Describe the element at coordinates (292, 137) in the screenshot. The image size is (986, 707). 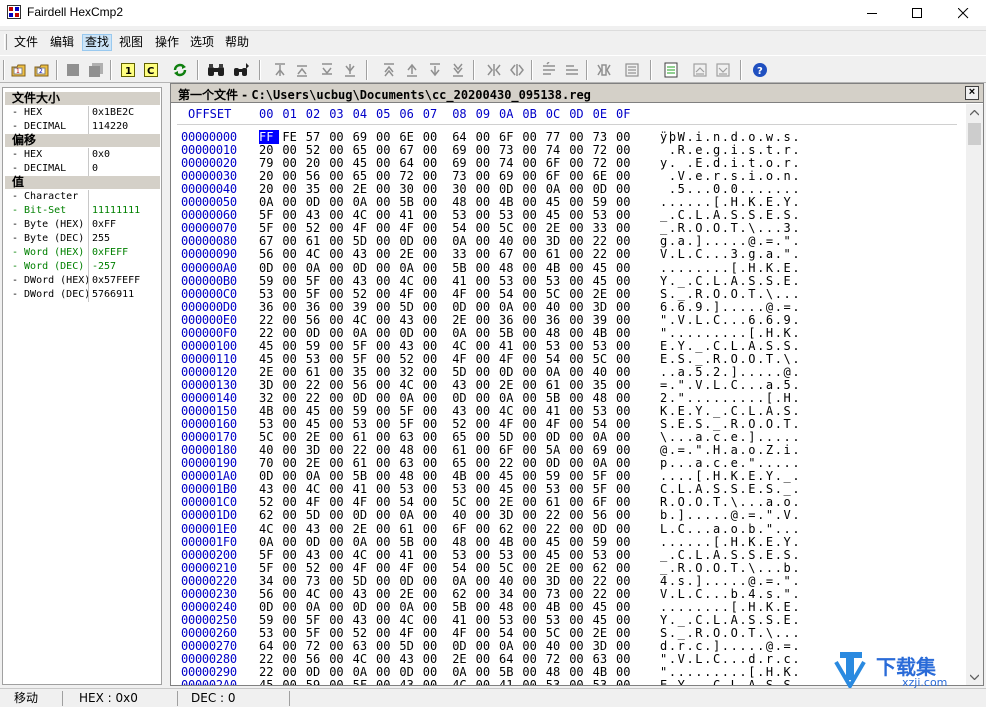
I see `hex-byte: FE` at that location.